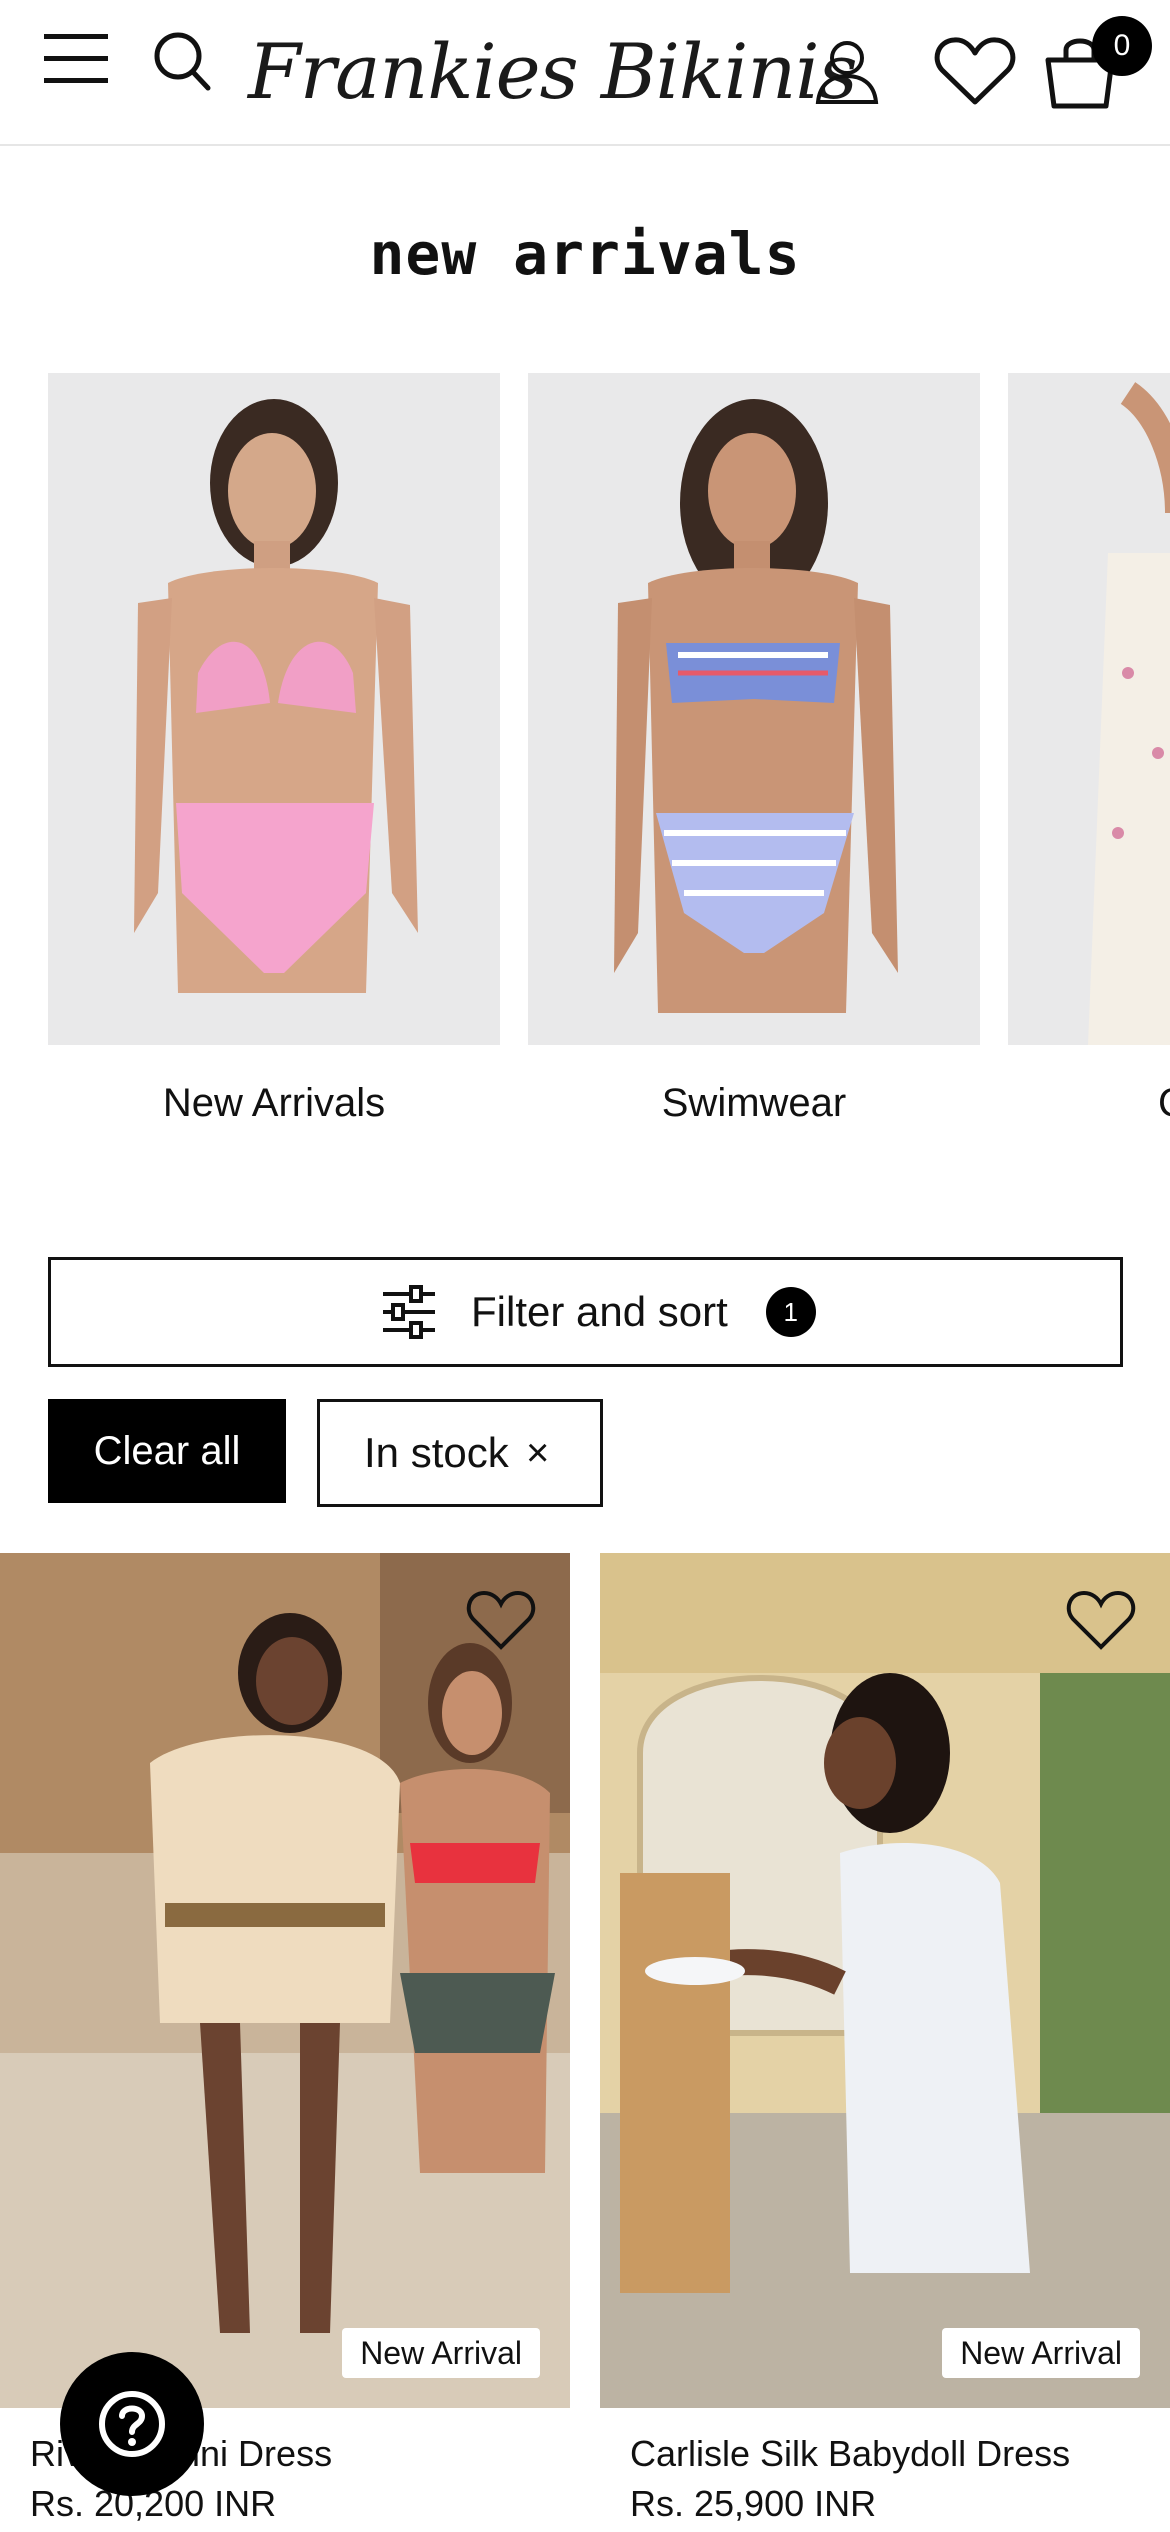 Image resolution: width=1170 pixels, height=2532 pixels. What do you see at coordinates (182, 61) in the screenshot?
I see `search-icon` at bounding box center [182, 61].